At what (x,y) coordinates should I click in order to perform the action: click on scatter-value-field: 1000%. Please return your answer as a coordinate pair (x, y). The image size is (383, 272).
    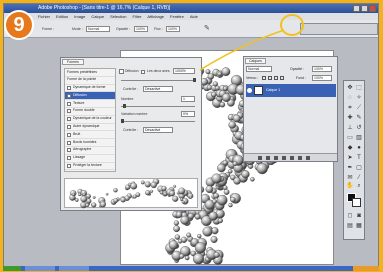
    Looking at the image, I should click on (184, 71).